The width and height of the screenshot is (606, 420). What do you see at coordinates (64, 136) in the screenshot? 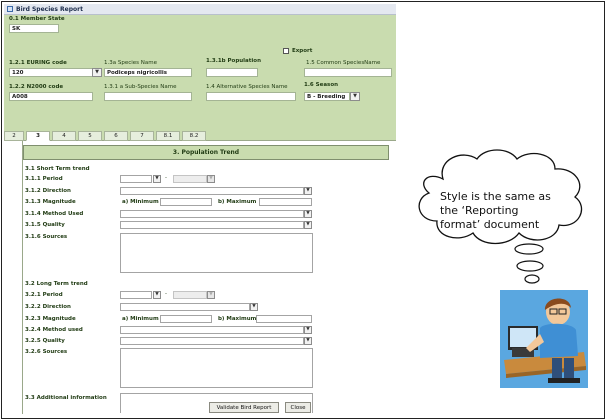
I see `tab-4: 4` at bounding box center [64, 136].